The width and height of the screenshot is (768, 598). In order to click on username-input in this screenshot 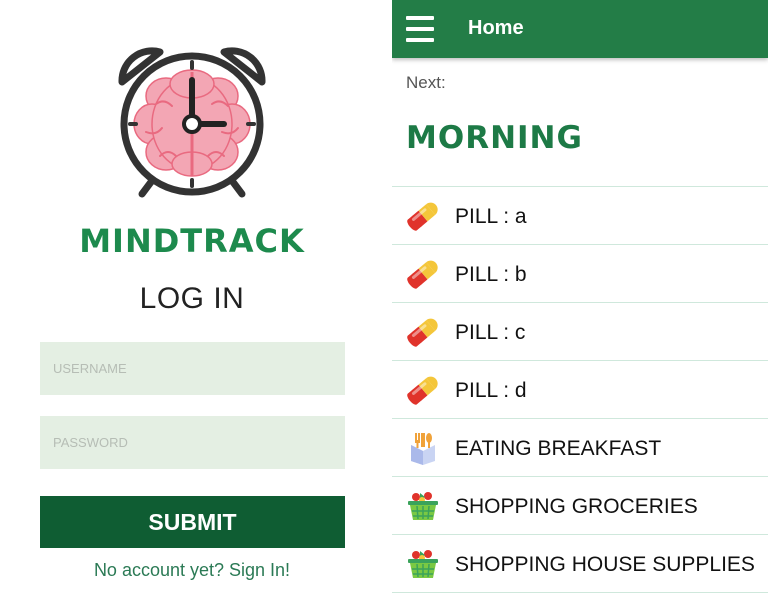, I will do `click(192, 368)`.